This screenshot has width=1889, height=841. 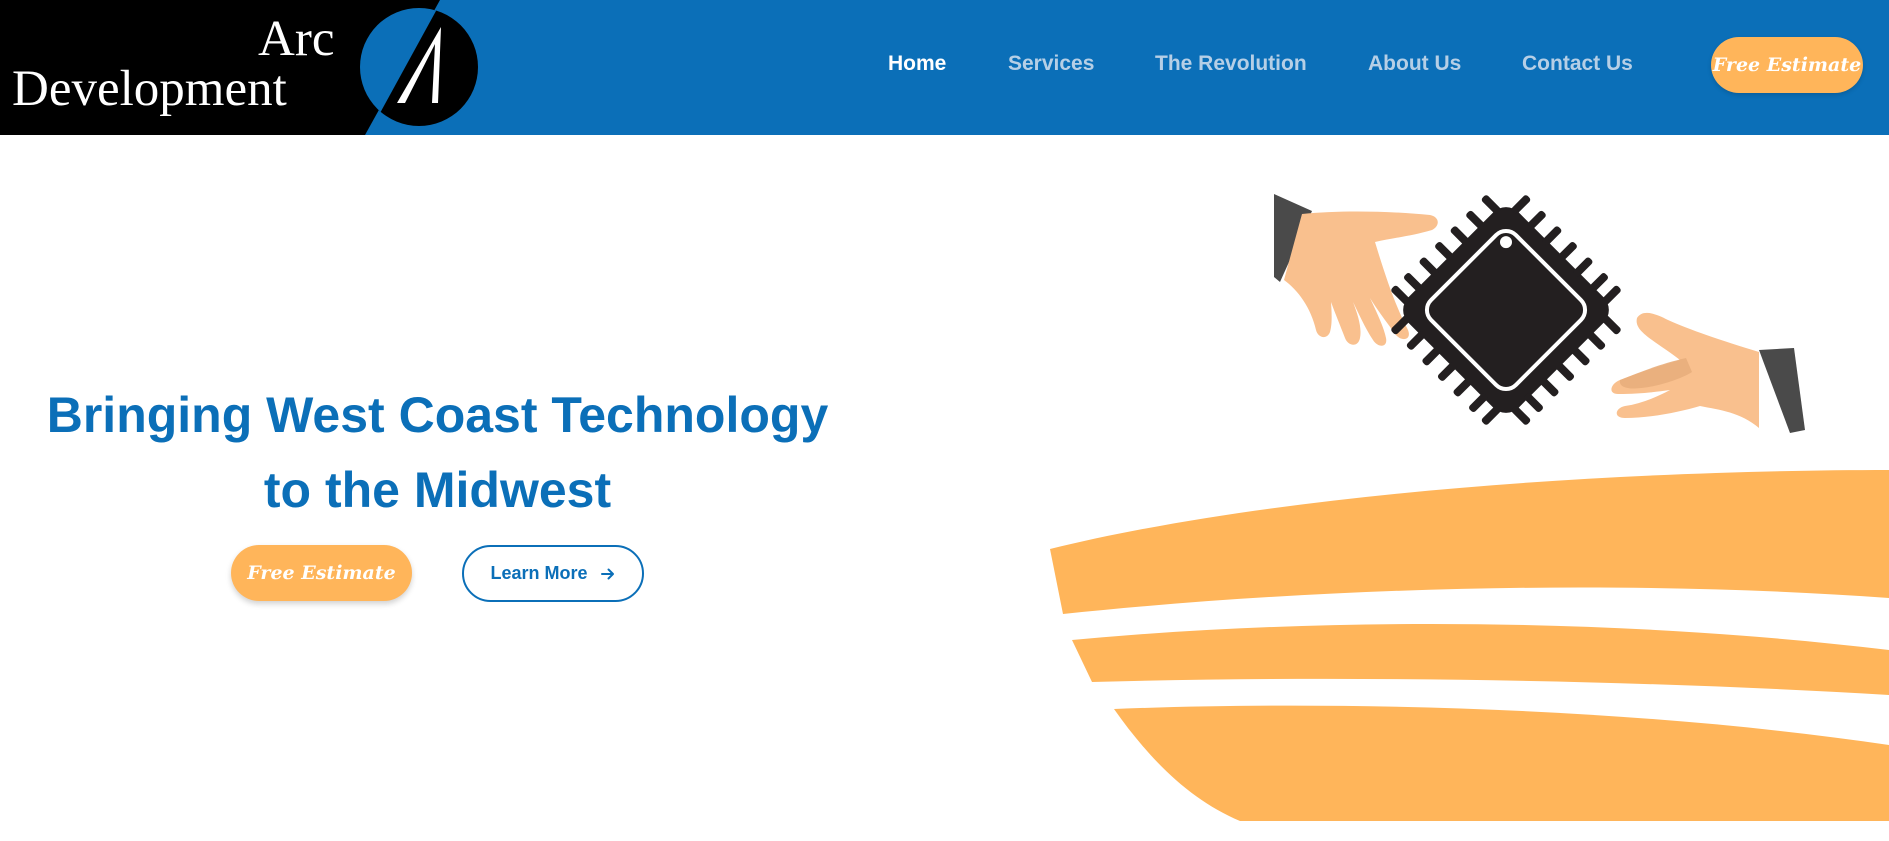 I want to click on learn-more-button: Learn More, so click(x=553, y=573).